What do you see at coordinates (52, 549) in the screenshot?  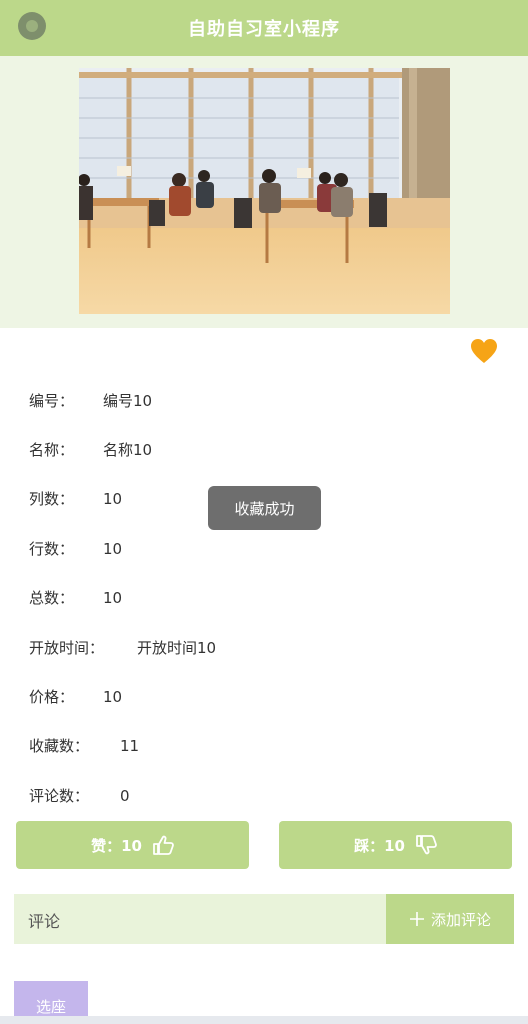 I see `detail-label: 行数：` at bounding box center [52, 549].